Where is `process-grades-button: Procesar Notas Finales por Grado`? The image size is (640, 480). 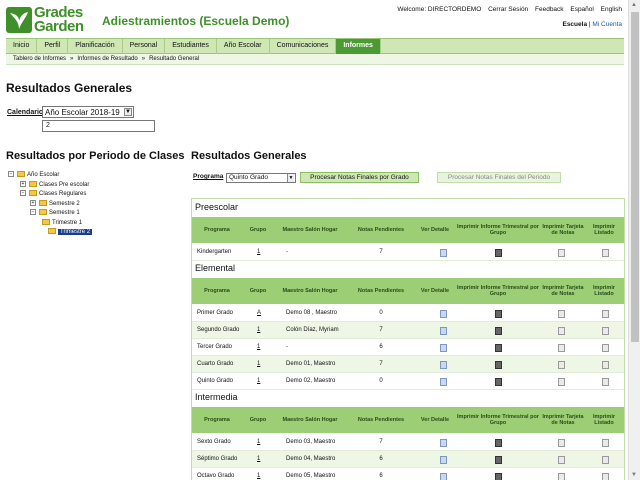 process-grades-button: Procesar Notas Finales por Grado is located at coordinates (359, 177).